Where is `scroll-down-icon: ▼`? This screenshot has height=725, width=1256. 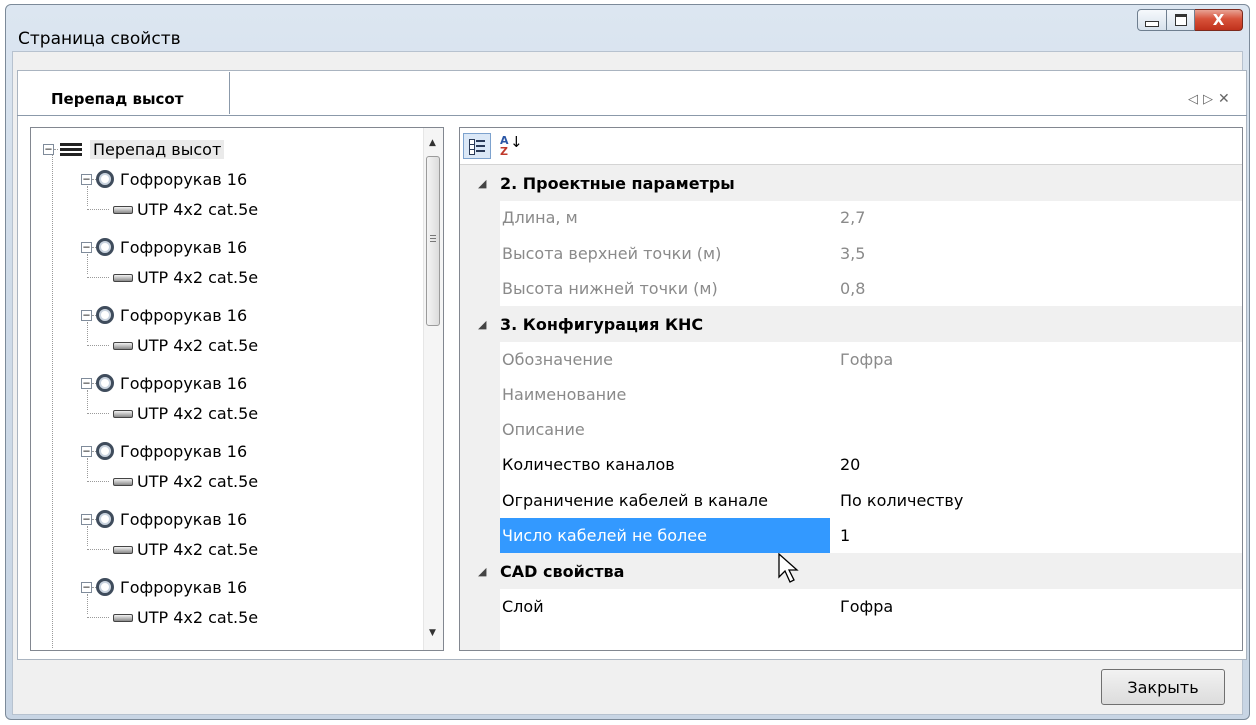 scroll-down-icon: ▼ is located at coordinates (432, 633).